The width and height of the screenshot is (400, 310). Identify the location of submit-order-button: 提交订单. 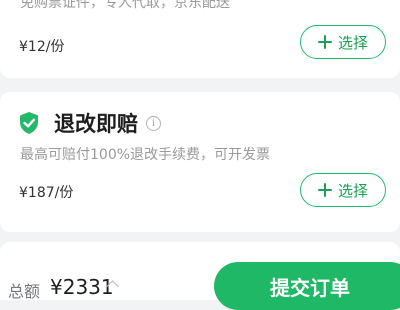
(307, 286).